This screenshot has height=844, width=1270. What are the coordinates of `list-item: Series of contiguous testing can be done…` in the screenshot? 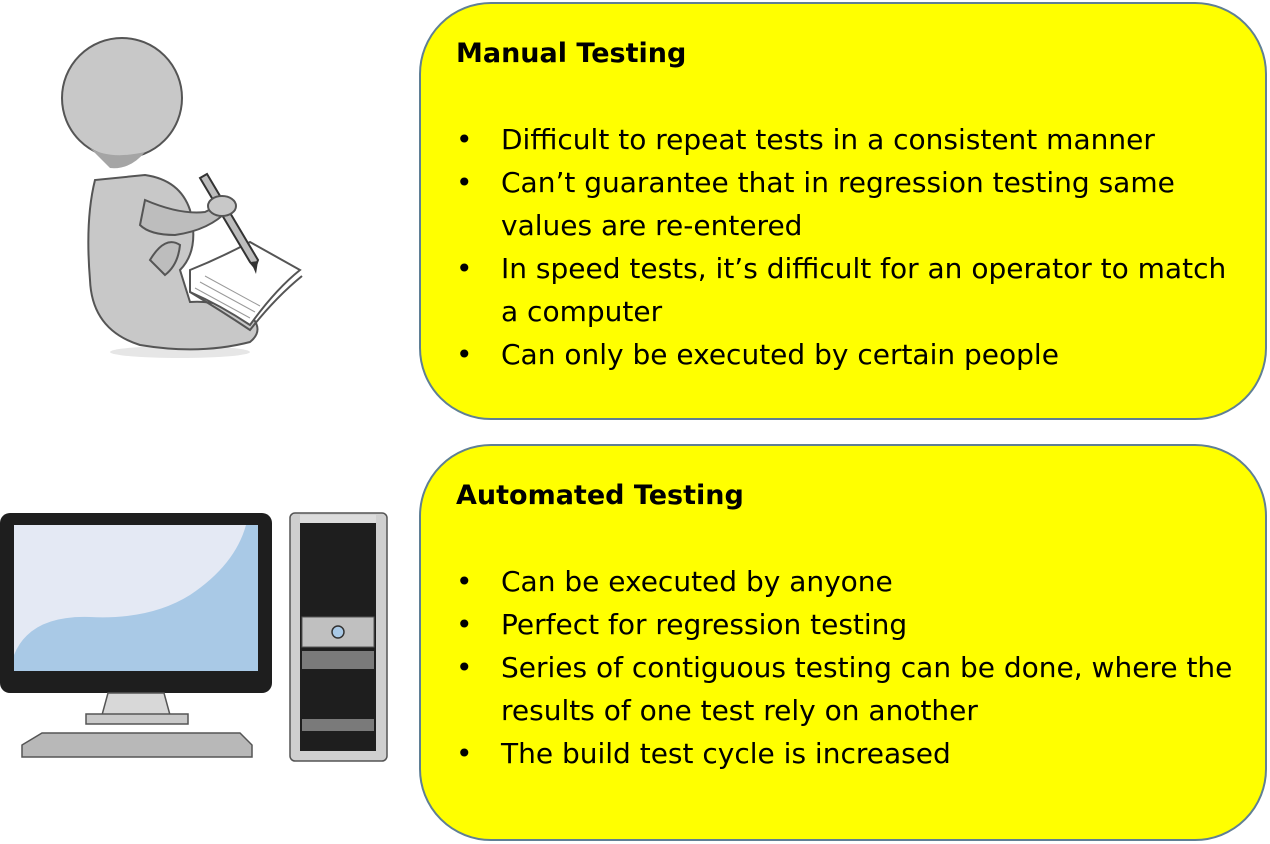 It's located at (845, 689).